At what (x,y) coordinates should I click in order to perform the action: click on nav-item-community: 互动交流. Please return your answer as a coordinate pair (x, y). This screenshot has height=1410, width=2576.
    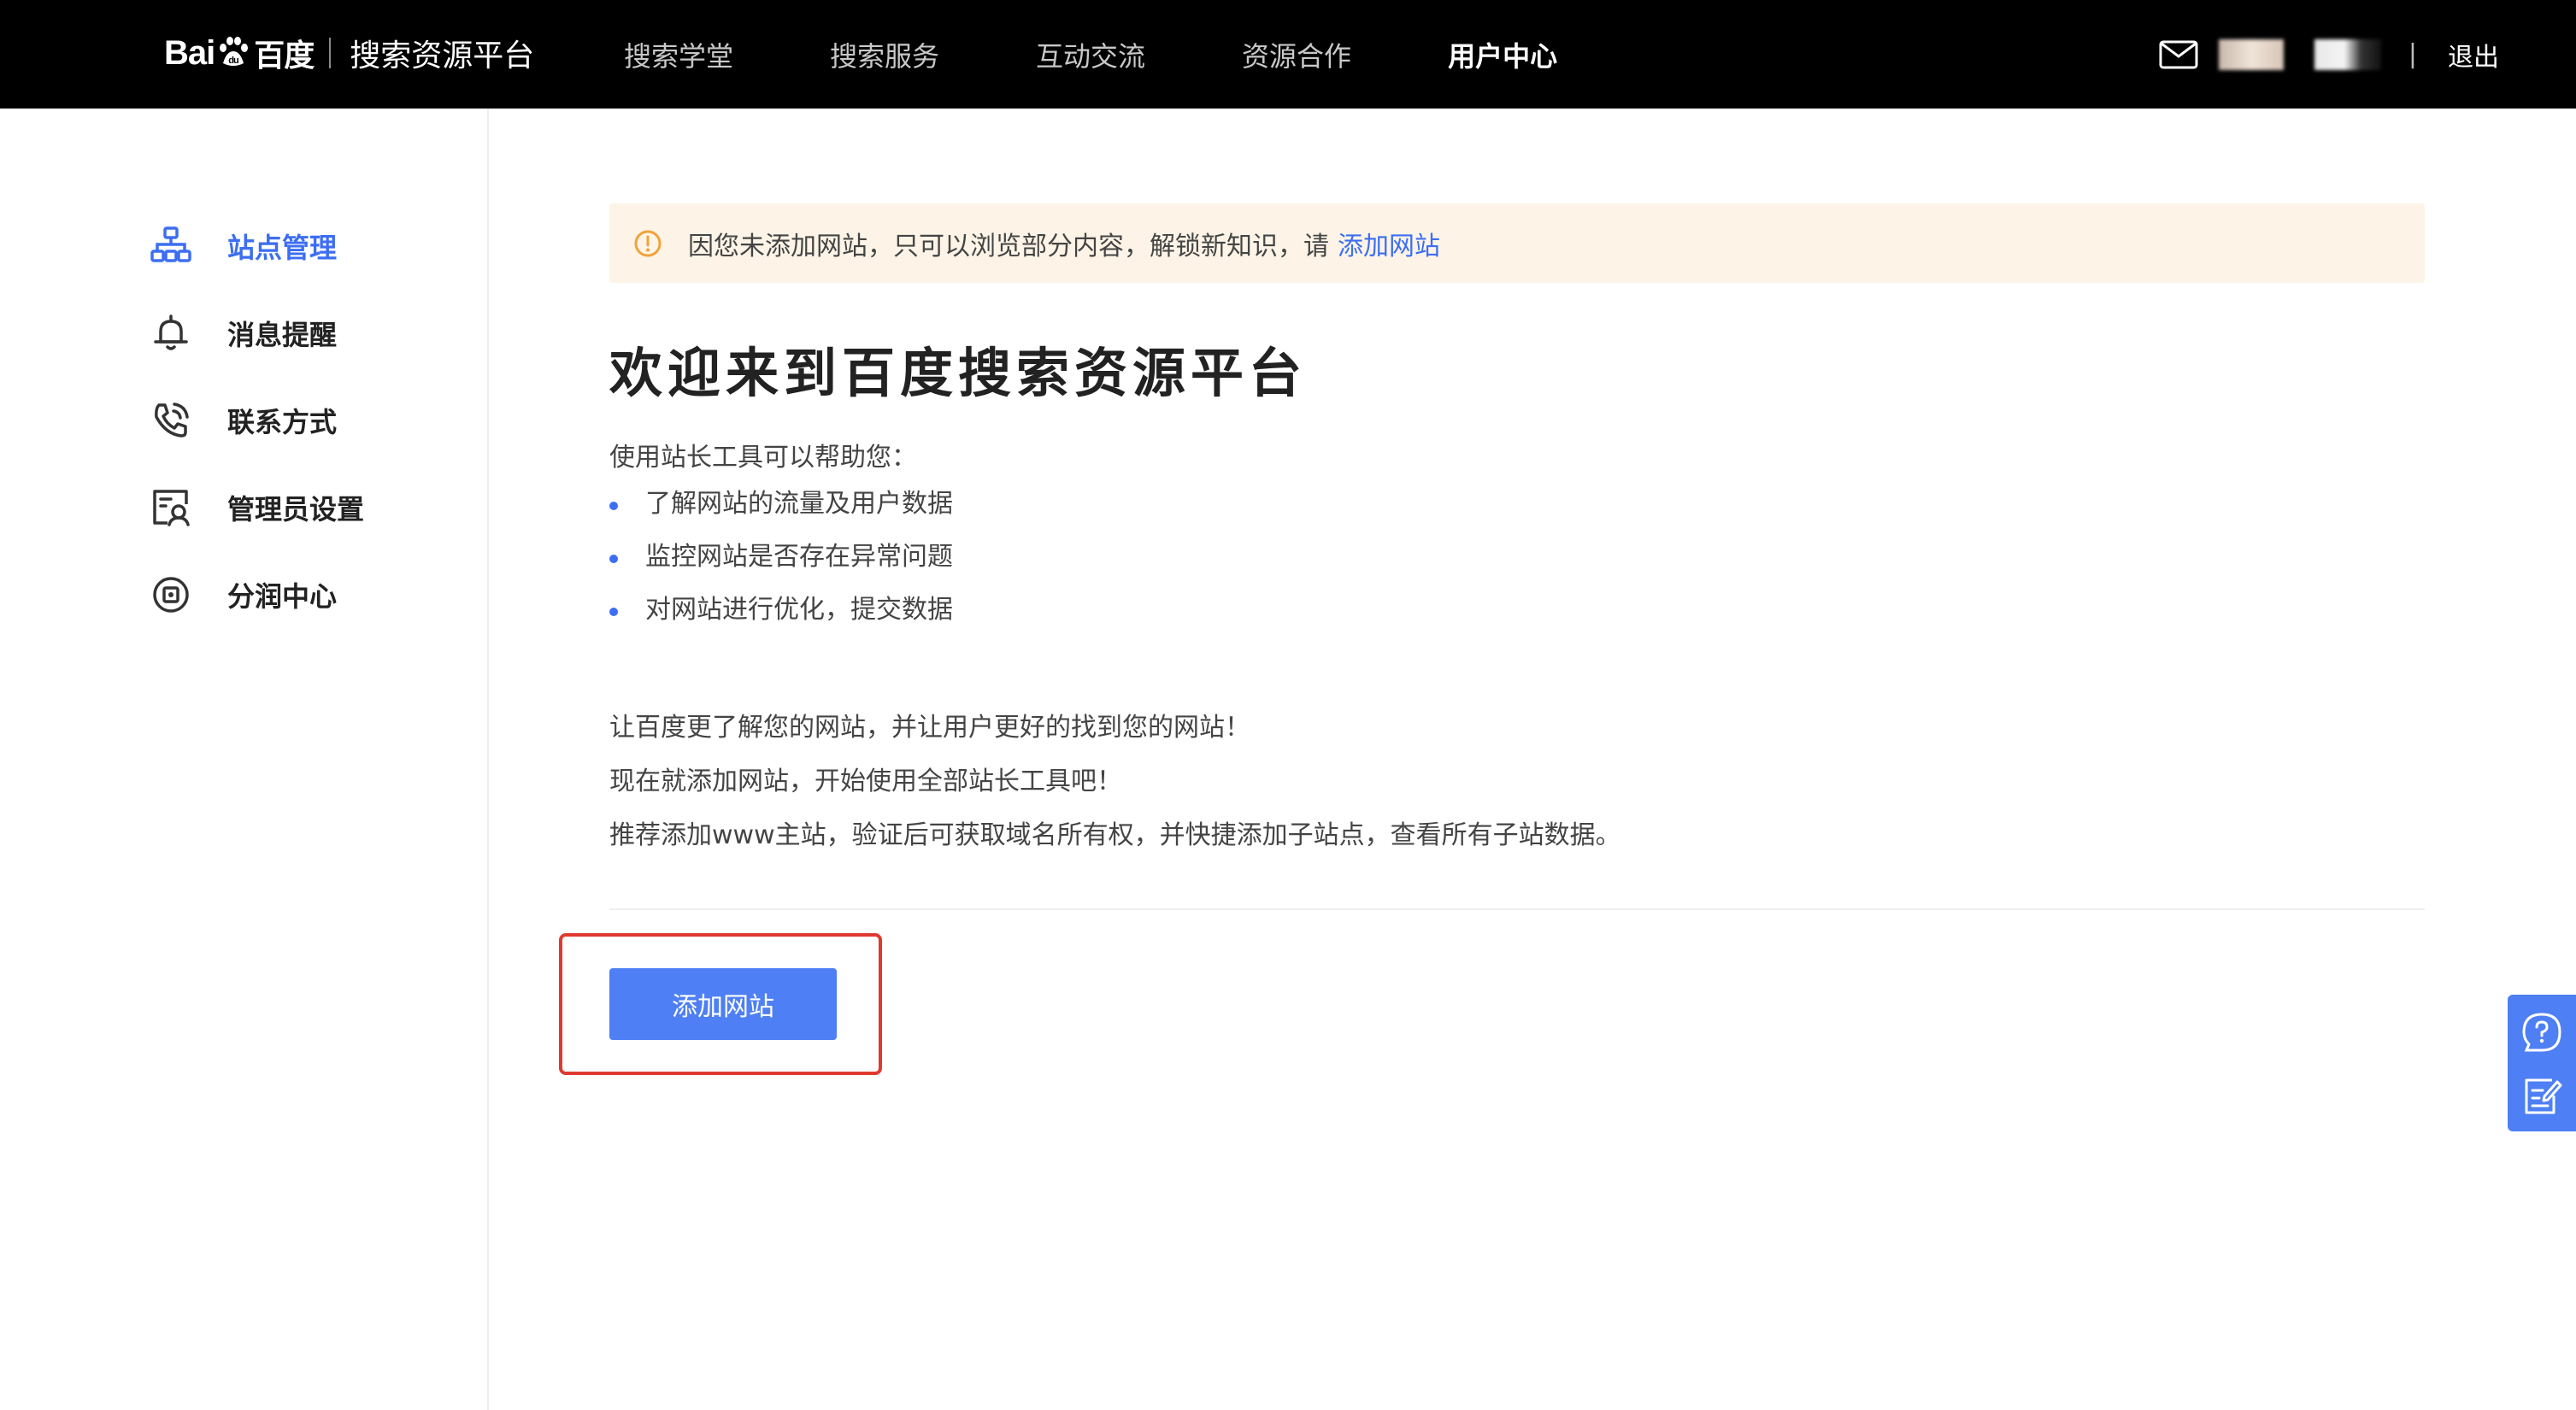
    Looking at the image, I should click on (1090, 54).